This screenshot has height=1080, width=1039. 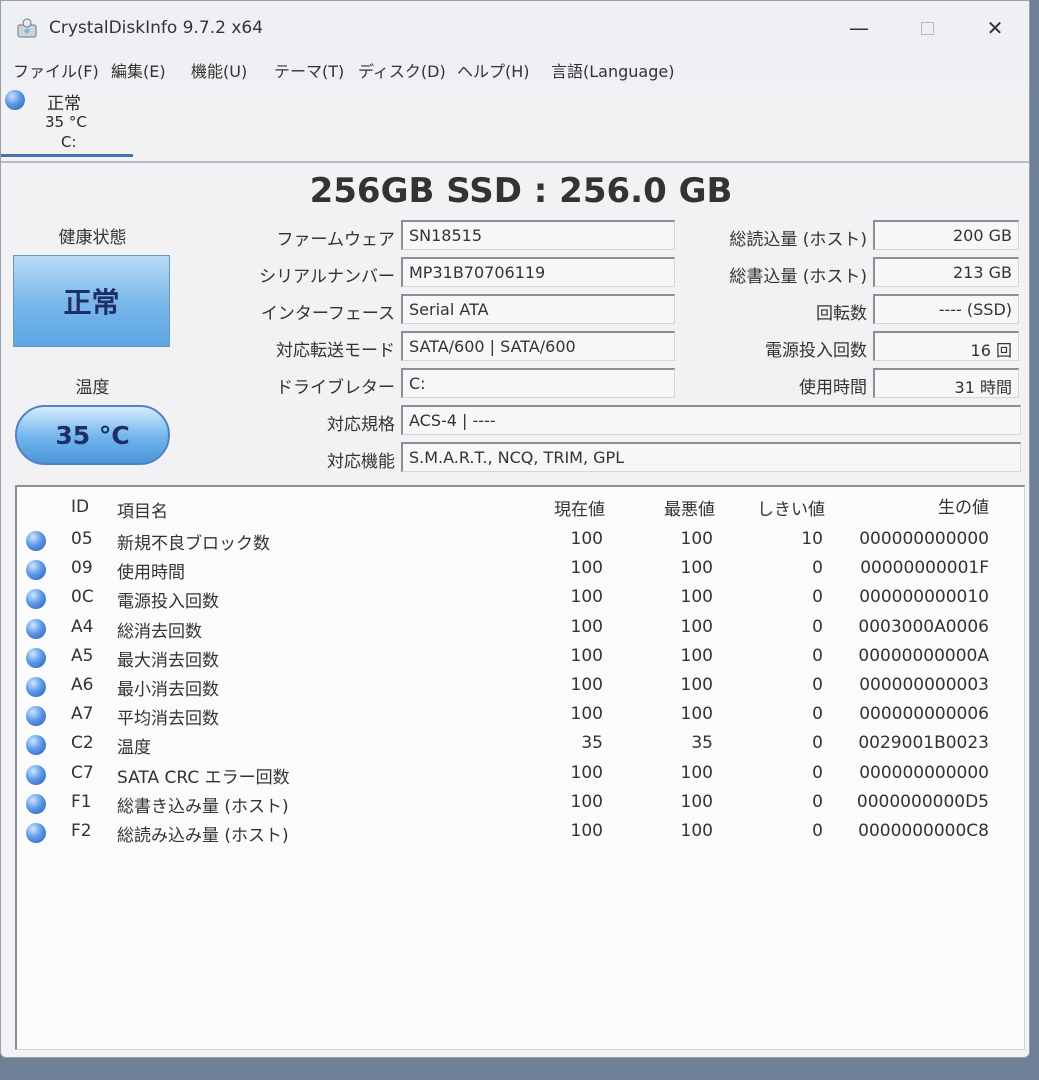 What do you see at coordinates (924, 539) in the screenshot?
I see `row-raw: 000000000000` at bounding box center [924, 539].